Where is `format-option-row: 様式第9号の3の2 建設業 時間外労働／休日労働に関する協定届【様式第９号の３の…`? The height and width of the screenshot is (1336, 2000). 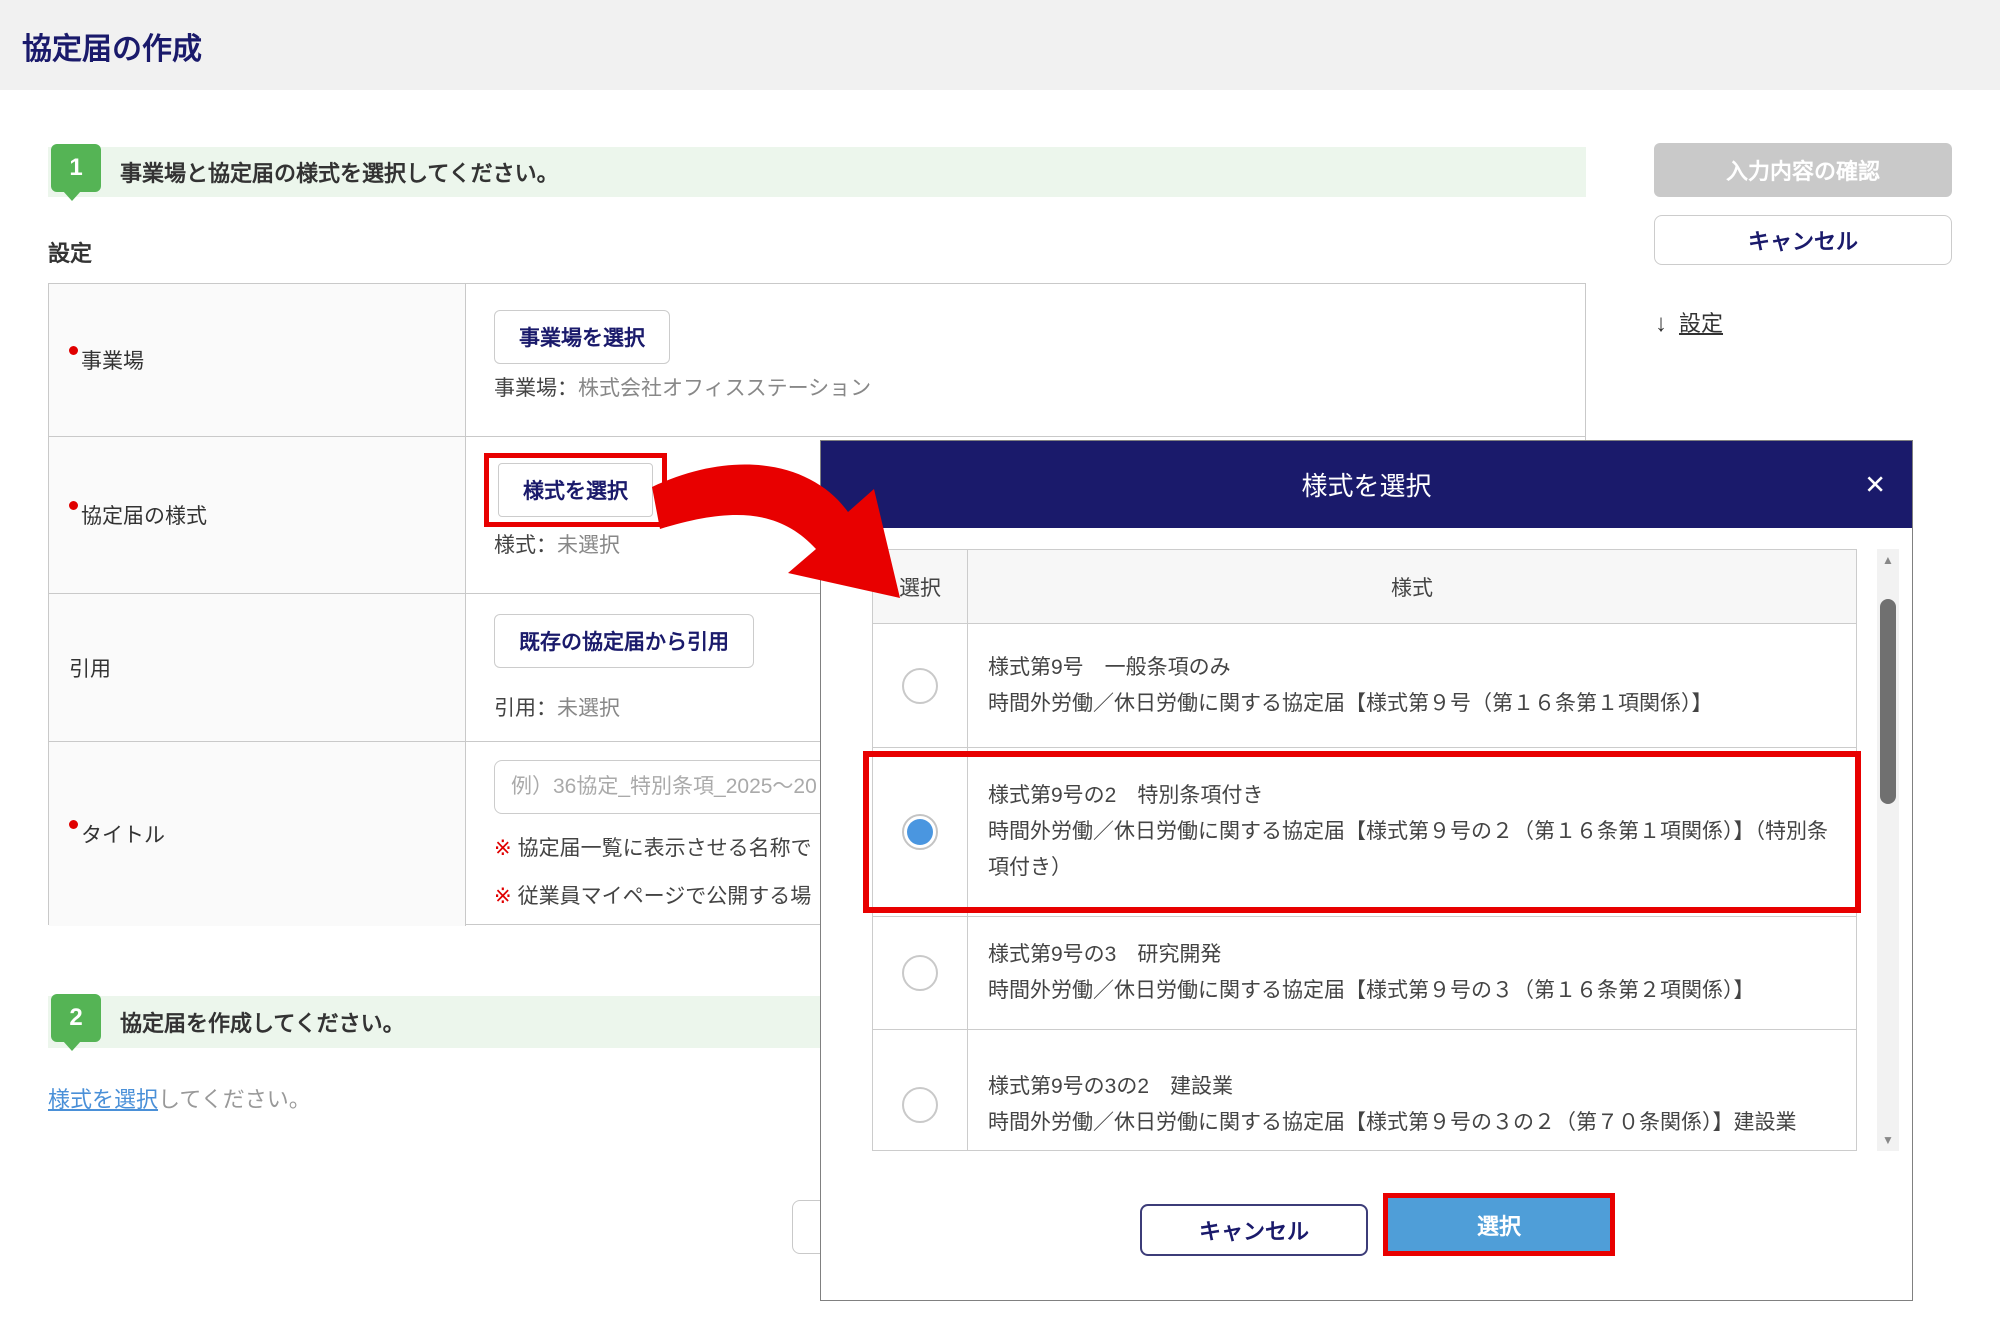 format-option-row: 様式第9号の3の2 建設業 時間外労働／休日労働に関する協定届【様式第９号の３の… is located at coordinates (1364, 1090).